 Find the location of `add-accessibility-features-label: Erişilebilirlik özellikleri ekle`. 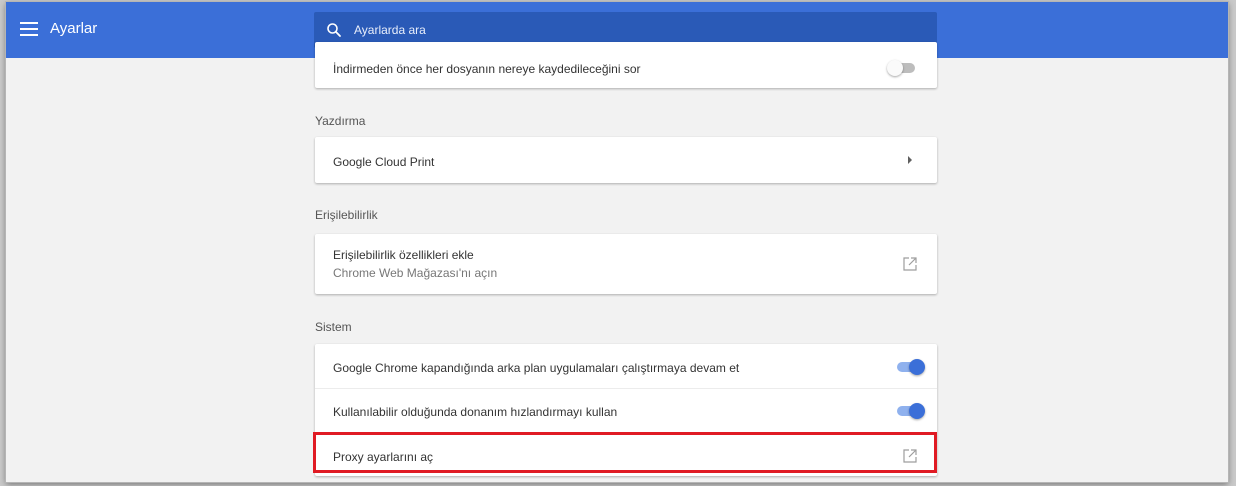

add-accessibility-features-label: Erişilebilirlik özellikleri ekle is located at coordinates (403, 255).